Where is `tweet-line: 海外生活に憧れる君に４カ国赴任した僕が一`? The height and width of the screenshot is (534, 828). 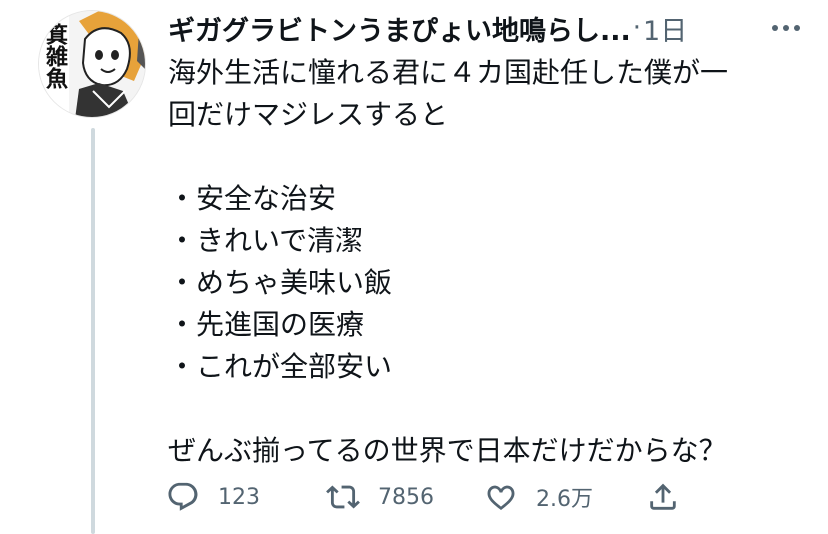
tweet-line: 海外生活に憧れる君に４カ国赴任した僕が一 is located at coordinates (448, 72).